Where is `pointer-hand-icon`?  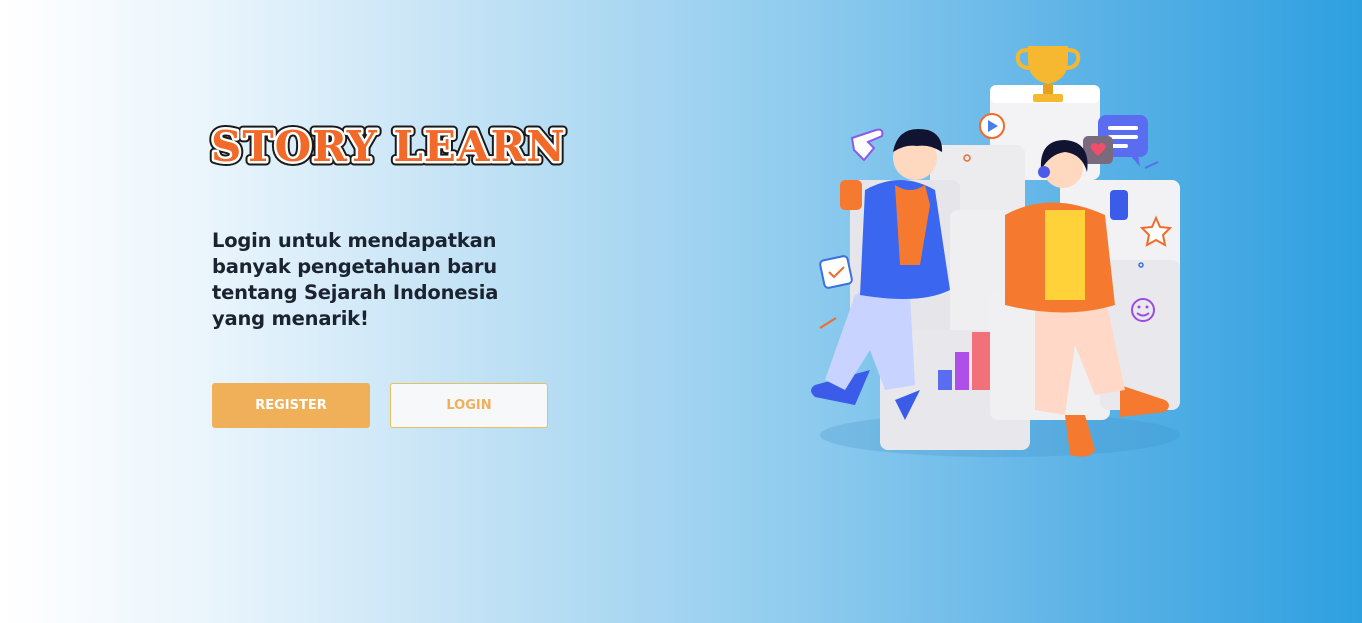 pointer-hand-icon is located at coordinates (867, 145).